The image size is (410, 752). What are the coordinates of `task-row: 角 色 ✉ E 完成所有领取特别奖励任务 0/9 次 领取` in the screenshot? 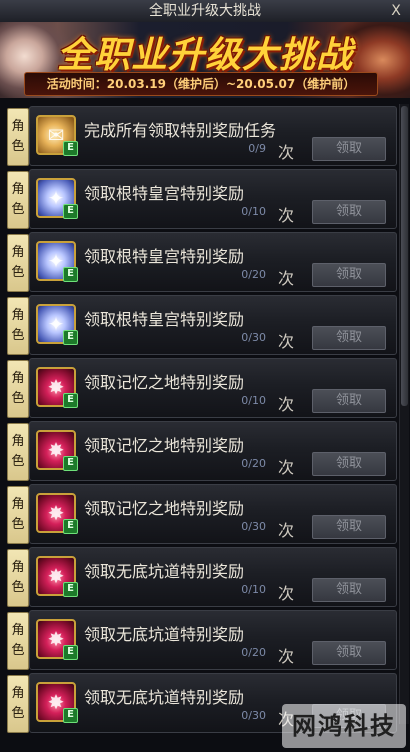 It's located at (200, 135).